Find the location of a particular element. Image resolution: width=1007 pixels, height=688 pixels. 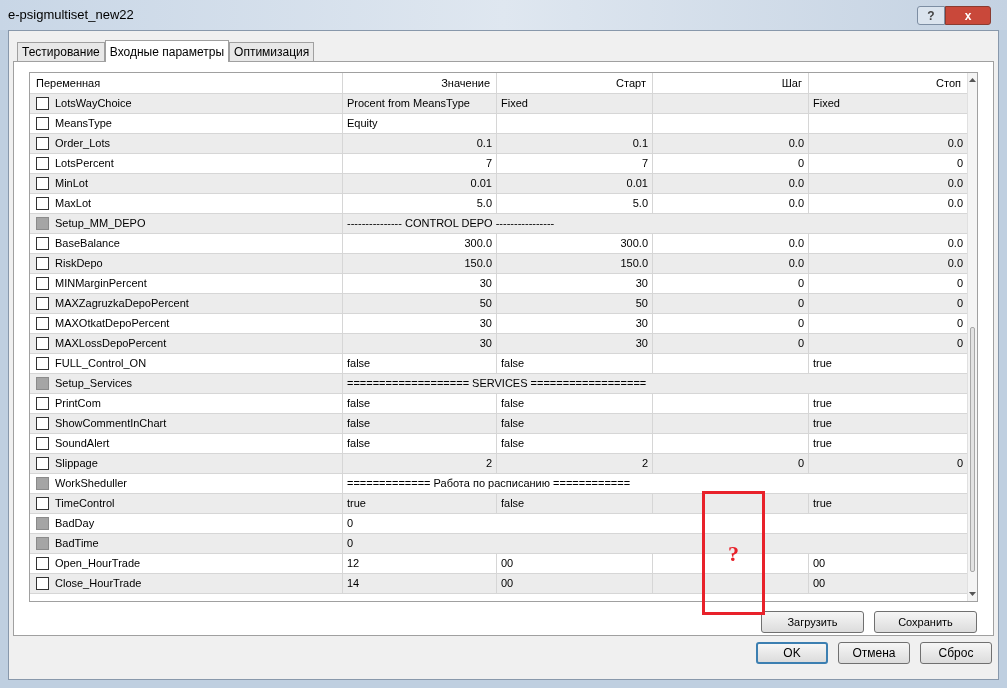

parameter-name: Order_Lots is located at coordinates (83, 144).